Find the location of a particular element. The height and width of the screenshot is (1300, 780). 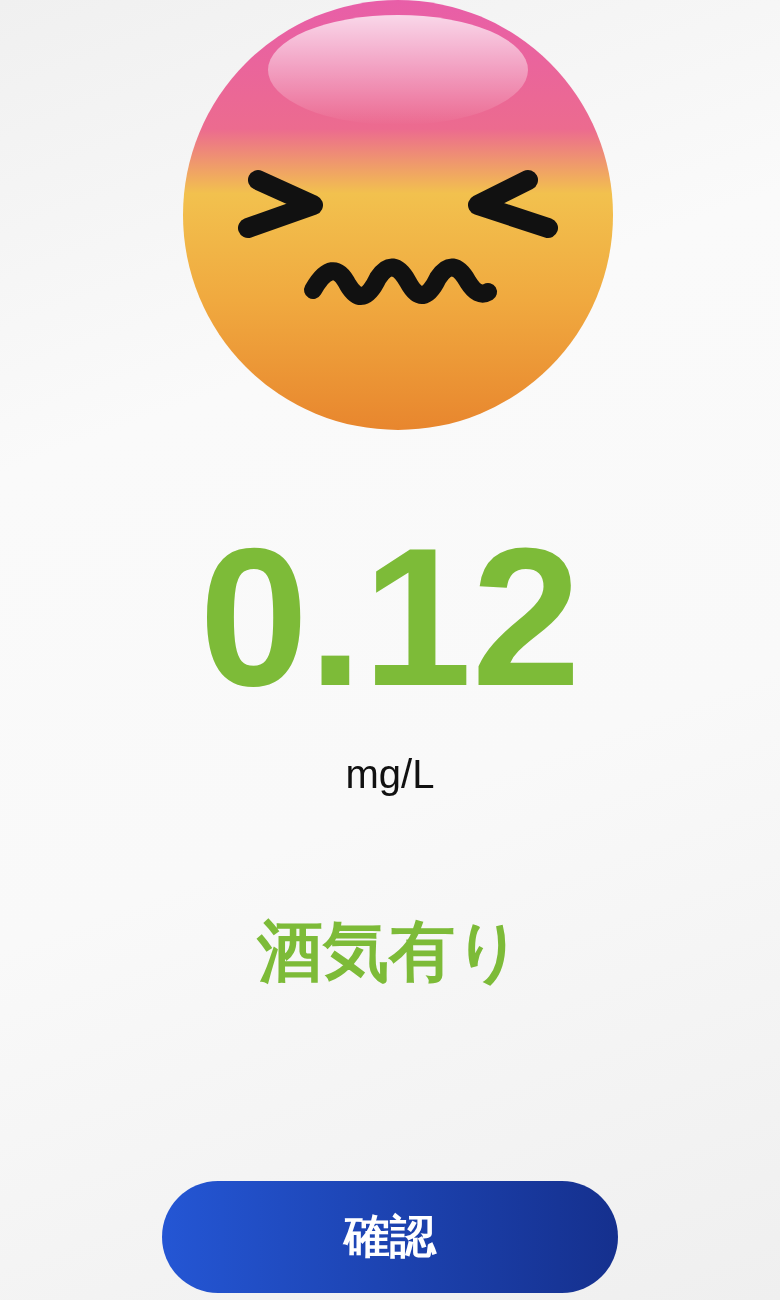

reading-value: 0.12 is located at coordinates (390, 618).